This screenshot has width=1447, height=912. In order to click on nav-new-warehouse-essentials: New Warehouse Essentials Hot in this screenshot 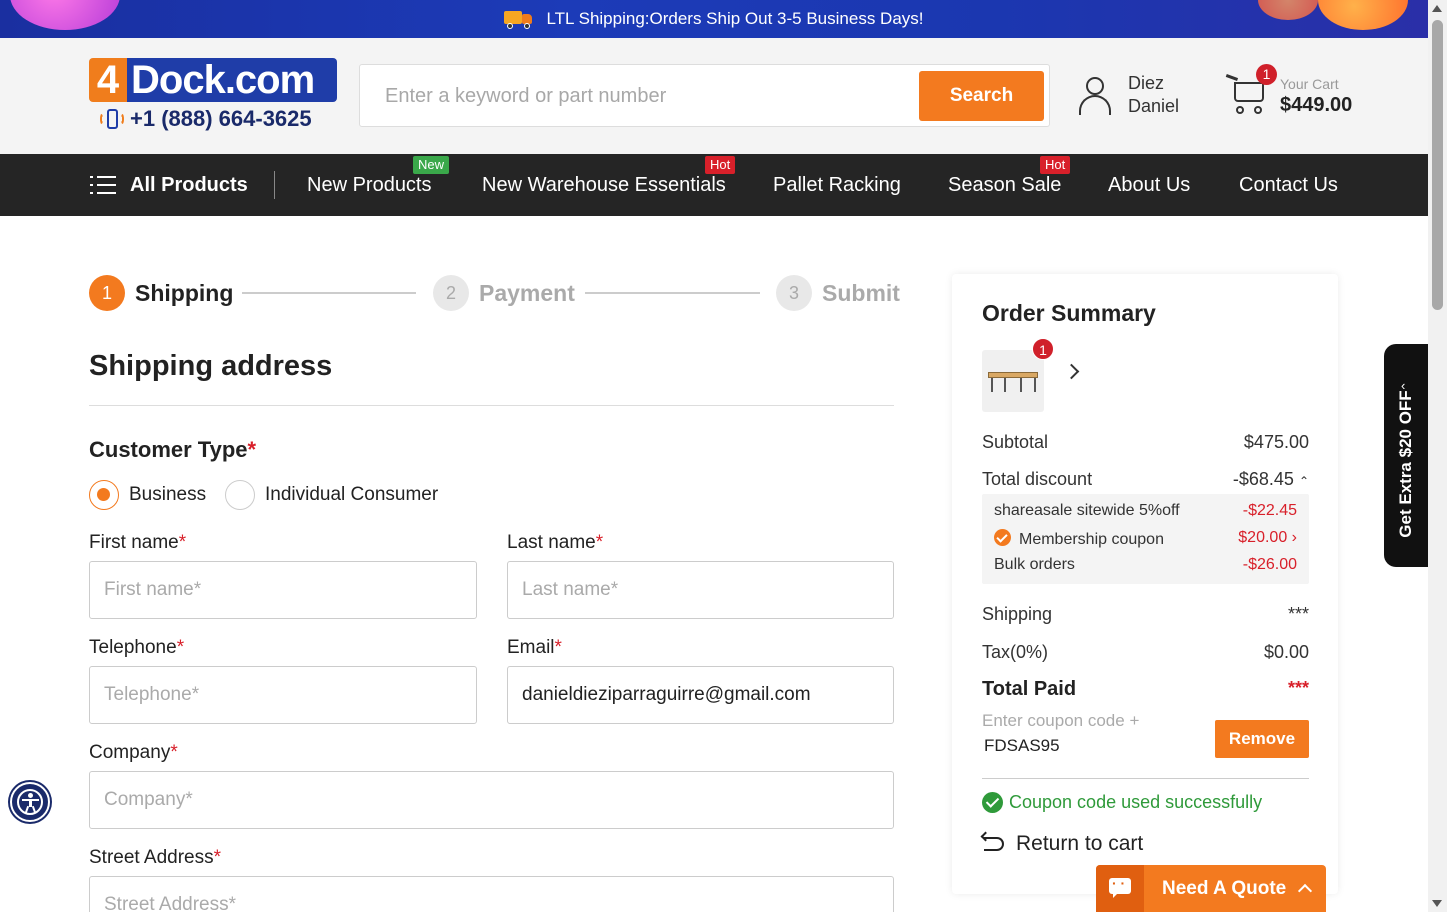, I will do `click(609, 185)`.